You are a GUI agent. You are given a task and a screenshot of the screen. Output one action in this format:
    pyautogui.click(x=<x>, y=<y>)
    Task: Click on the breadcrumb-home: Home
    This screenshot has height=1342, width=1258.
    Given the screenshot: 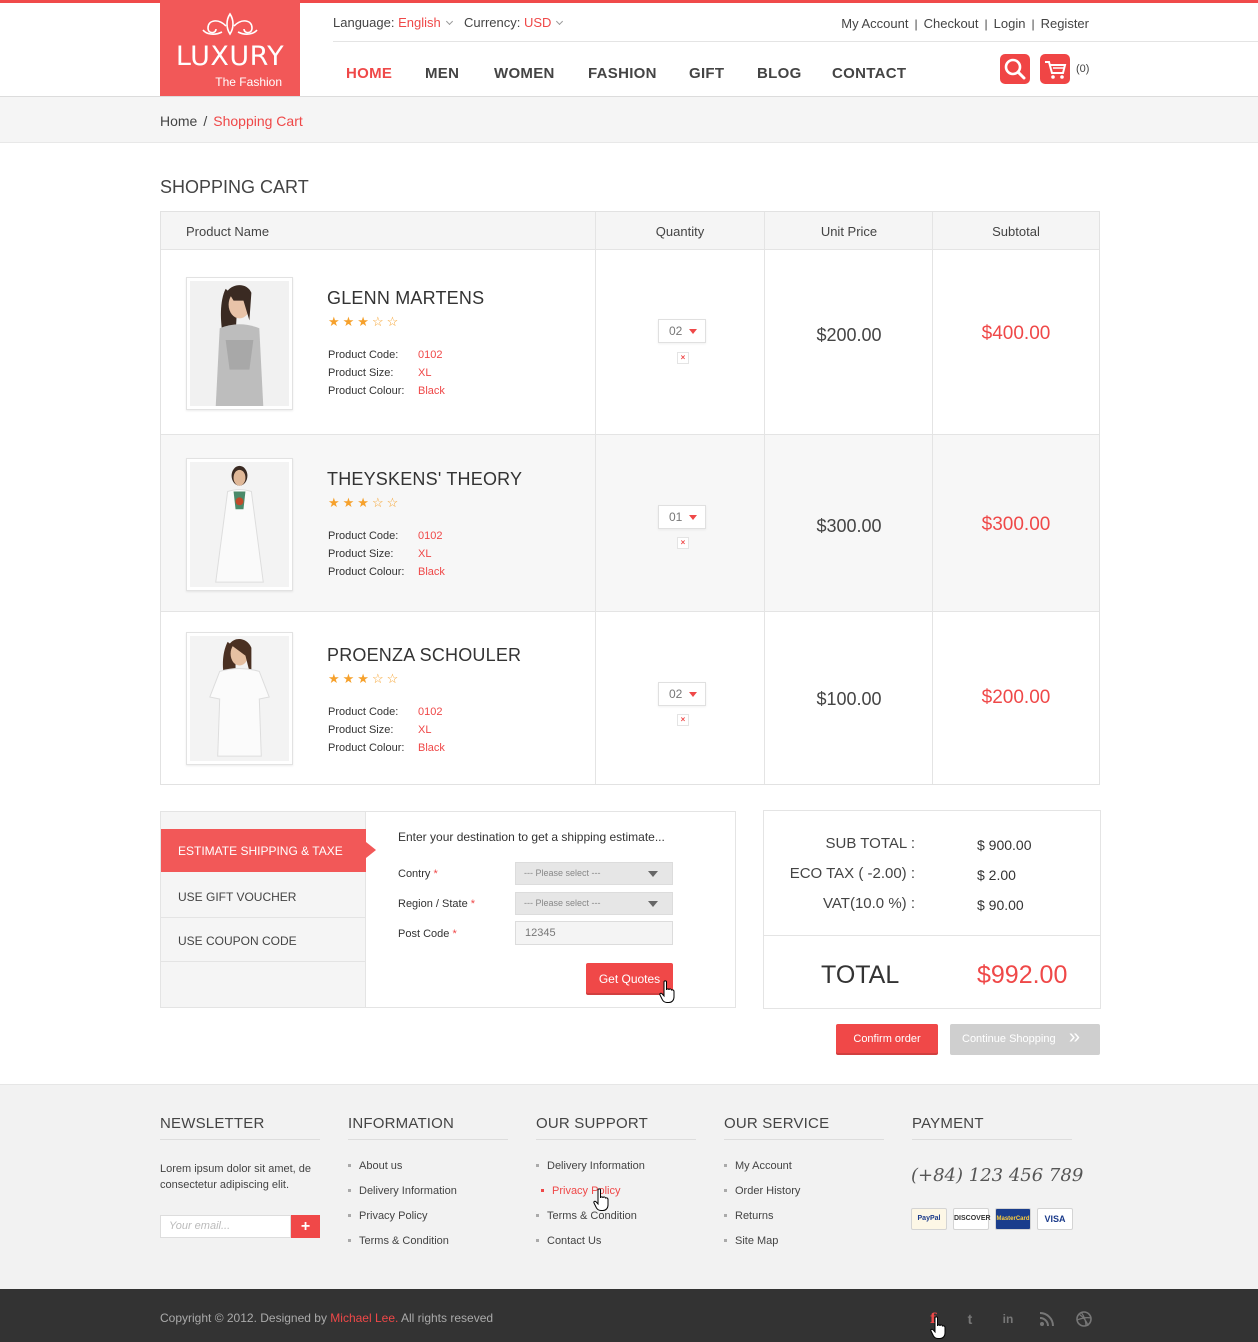 What is the action you would take?
    pyautogui.click(x=178, y=121)
    